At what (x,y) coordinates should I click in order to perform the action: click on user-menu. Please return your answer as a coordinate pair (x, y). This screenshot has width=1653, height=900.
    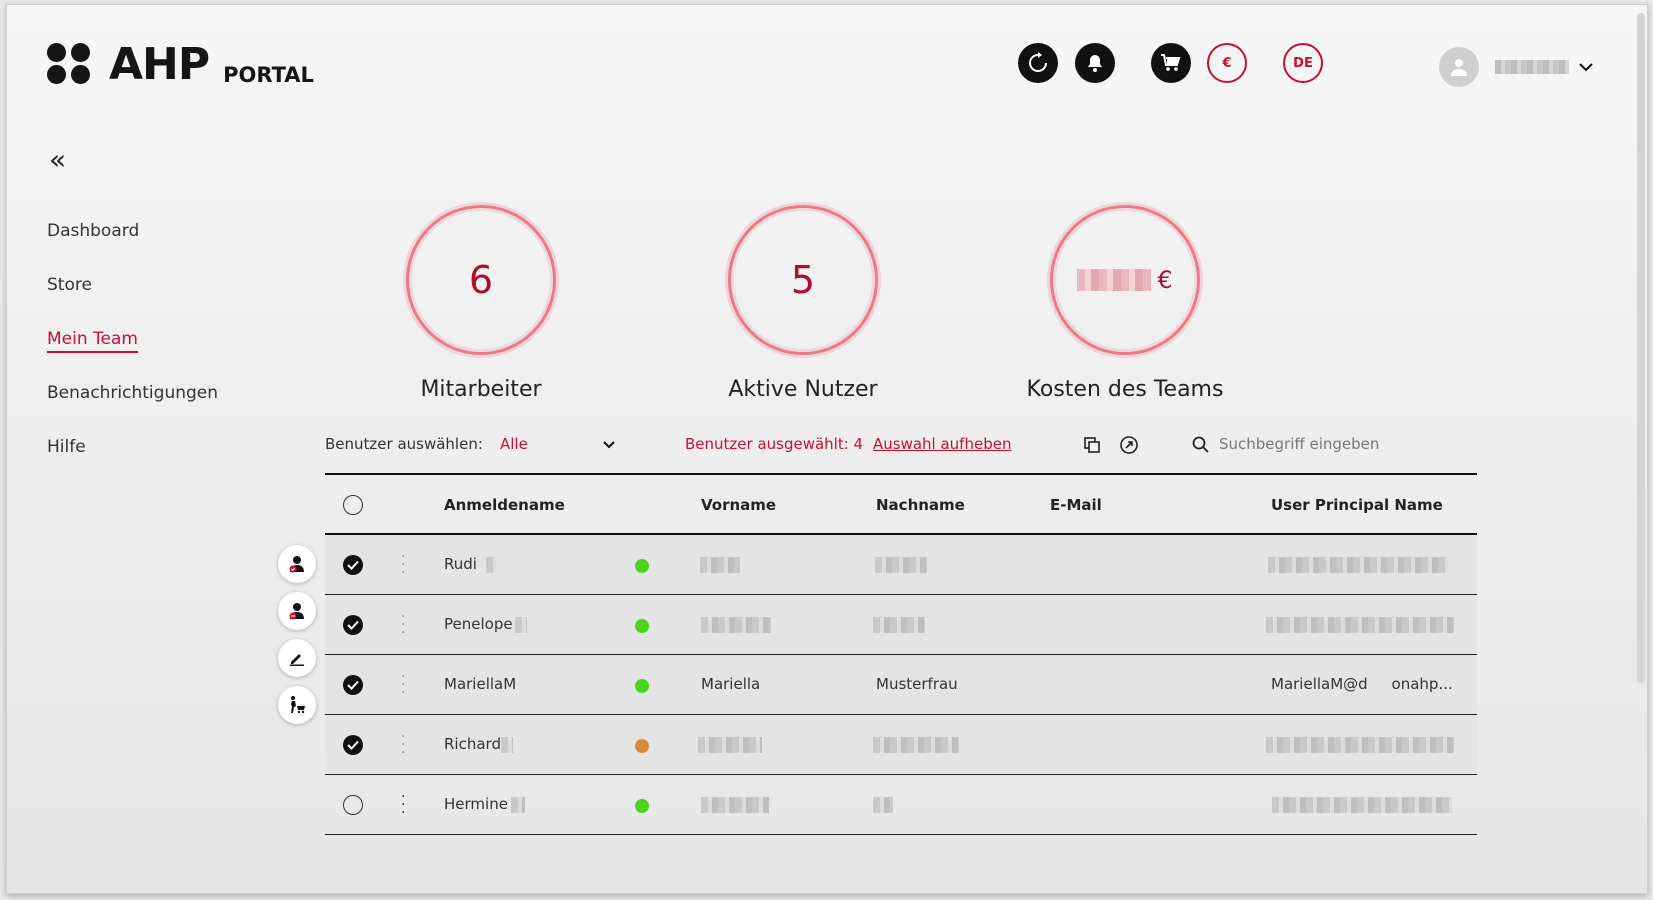
    Looking at the image, I should click on (1516, 67).